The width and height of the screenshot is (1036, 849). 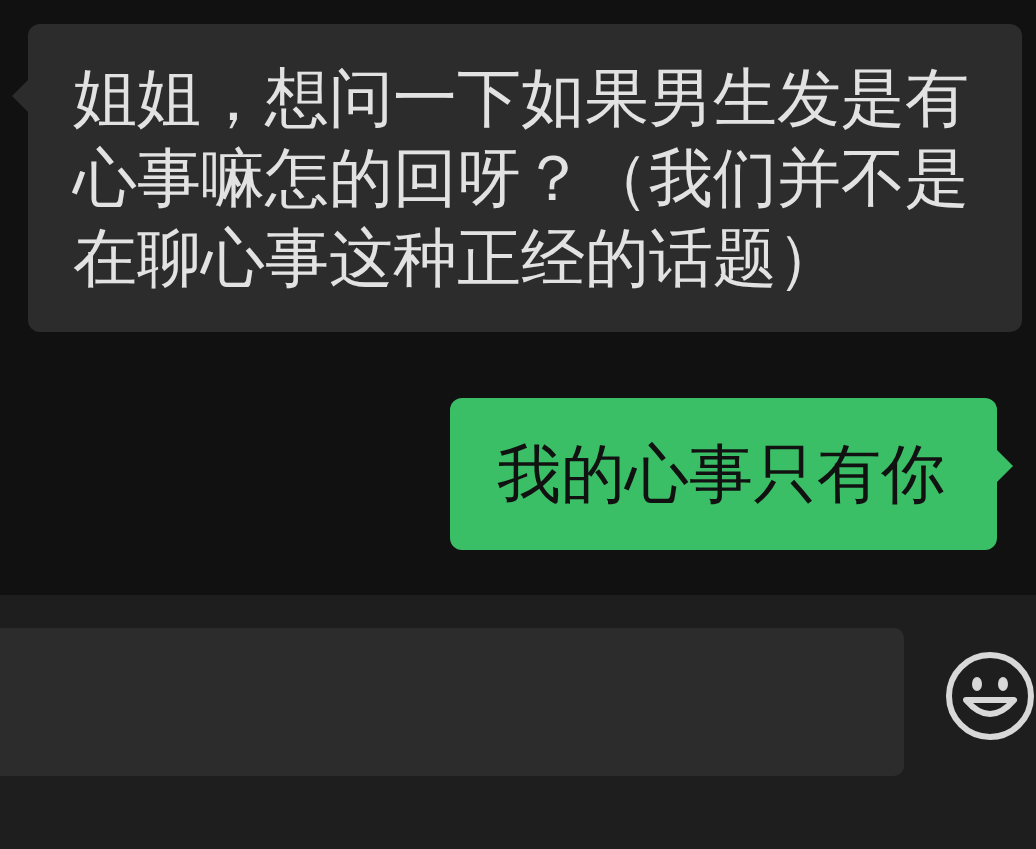 I want to click on emoji-icon, so click(x=990, y=696).